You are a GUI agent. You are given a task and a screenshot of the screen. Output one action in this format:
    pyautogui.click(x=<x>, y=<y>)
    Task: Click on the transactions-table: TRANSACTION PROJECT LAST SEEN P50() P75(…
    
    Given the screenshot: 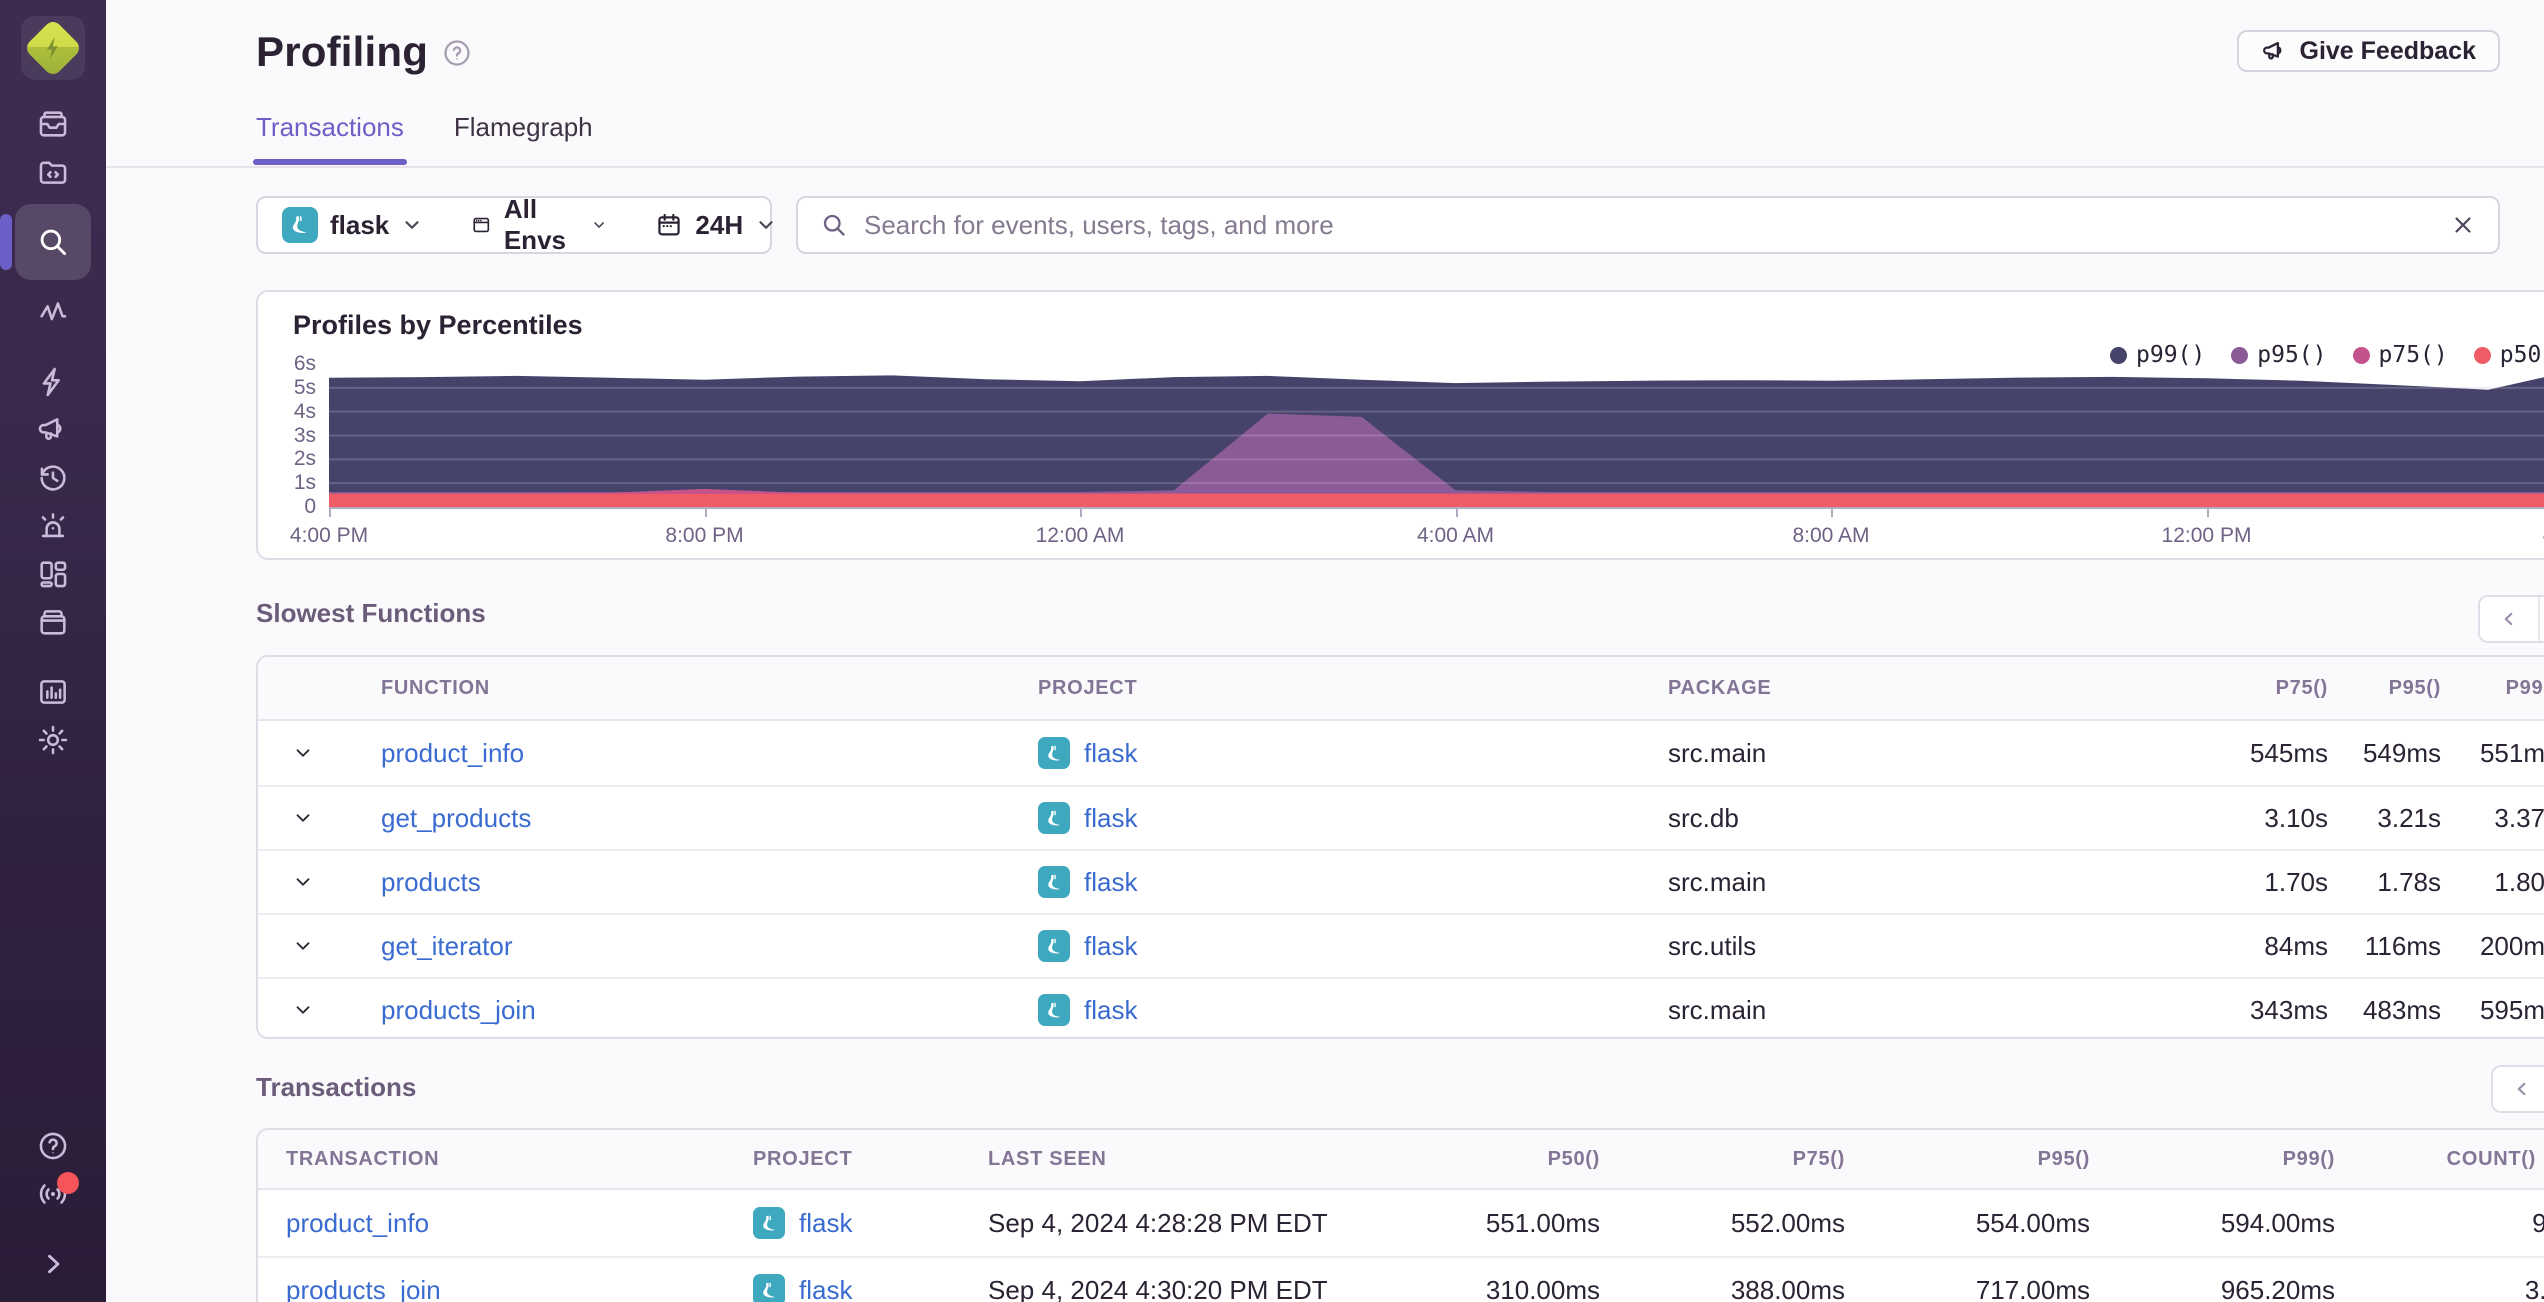 What is the action you would take?
    pyautogui.click(x=1400, y=1215)
    